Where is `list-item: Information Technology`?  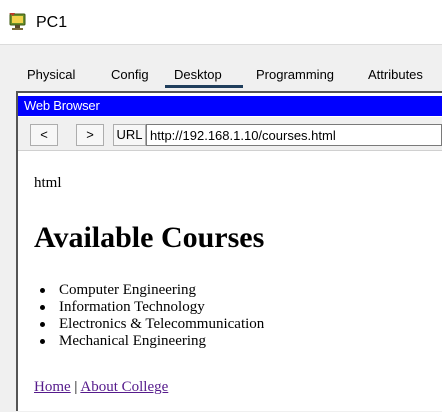
list-item: Information Technology is located at coordinates (149, 307).